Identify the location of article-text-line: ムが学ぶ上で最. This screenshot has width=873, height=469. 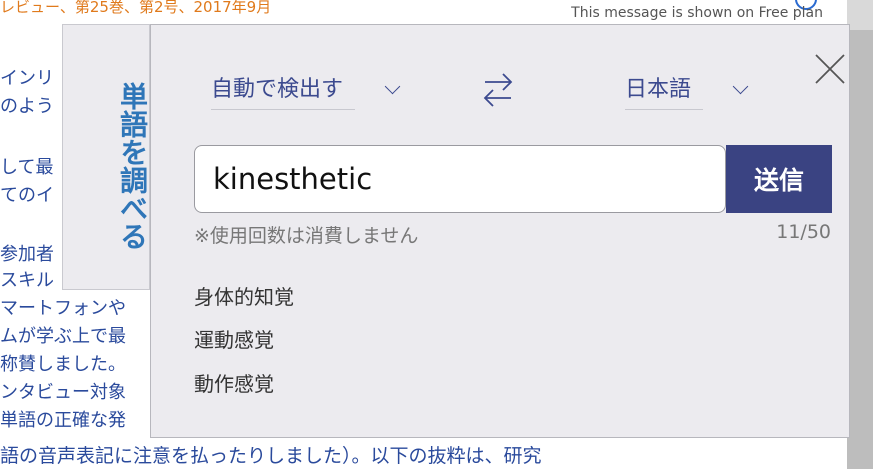
(63, 336).